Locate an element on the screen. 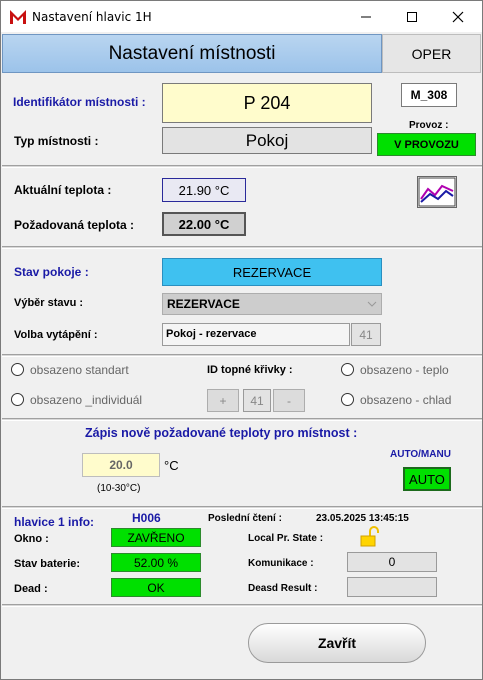 This screenshot has height=680, width=483. head-info-title: hlavice 1 info: is located at coordinates (54, 522).